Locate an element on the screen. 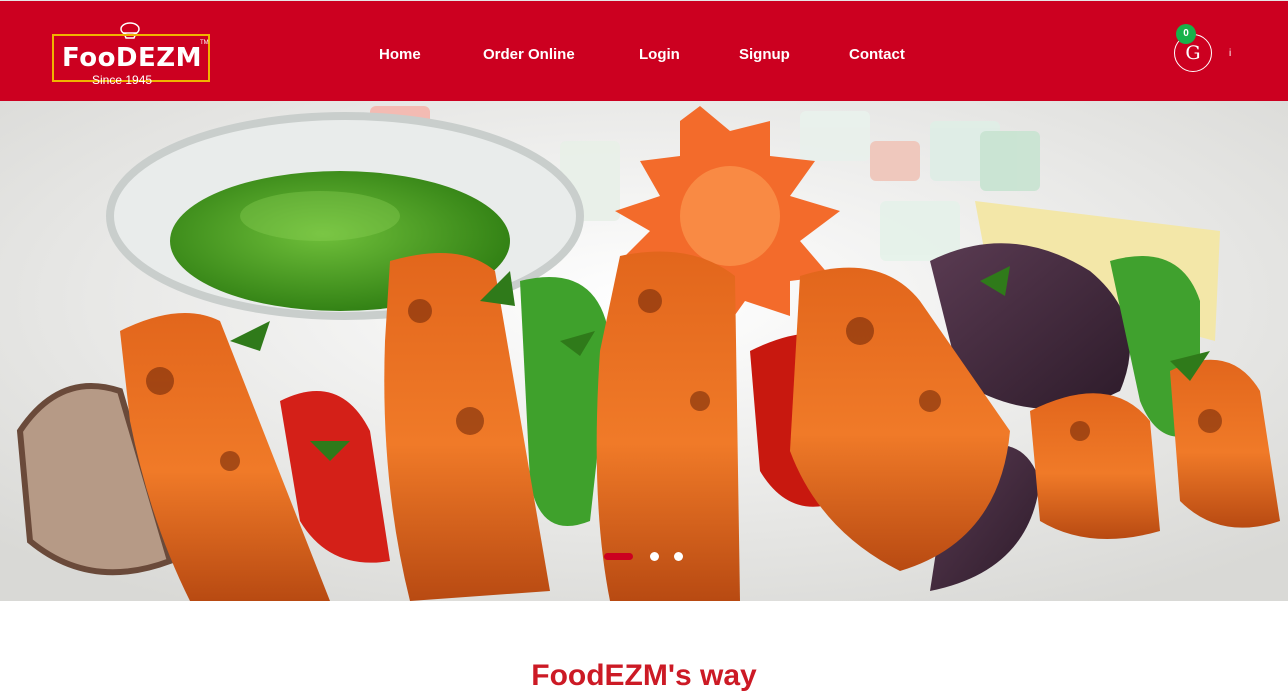 The width and height of the screenshot is (1288, 694). nav-signup: Signup is located at coordinates (764, 55).